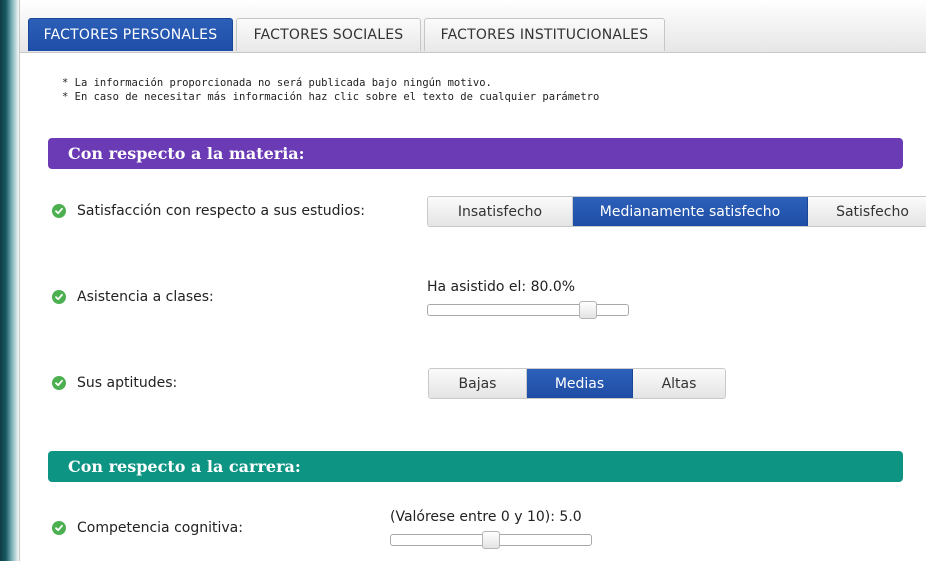  What do you see at coordinates (679, 383) in the screenshot?
I see `option-altas: Altas` at bounding box center [679, 383].